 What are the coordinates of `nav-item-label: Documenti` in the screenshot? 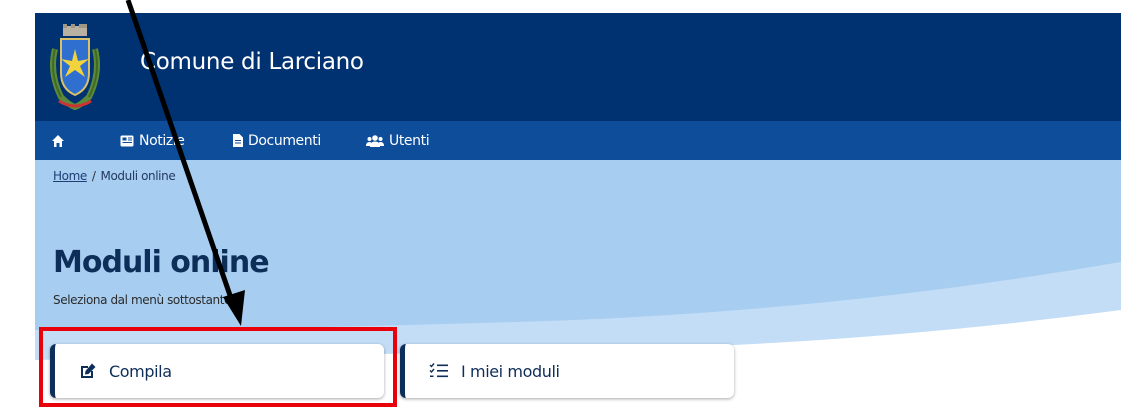 It's located at (284, 140).